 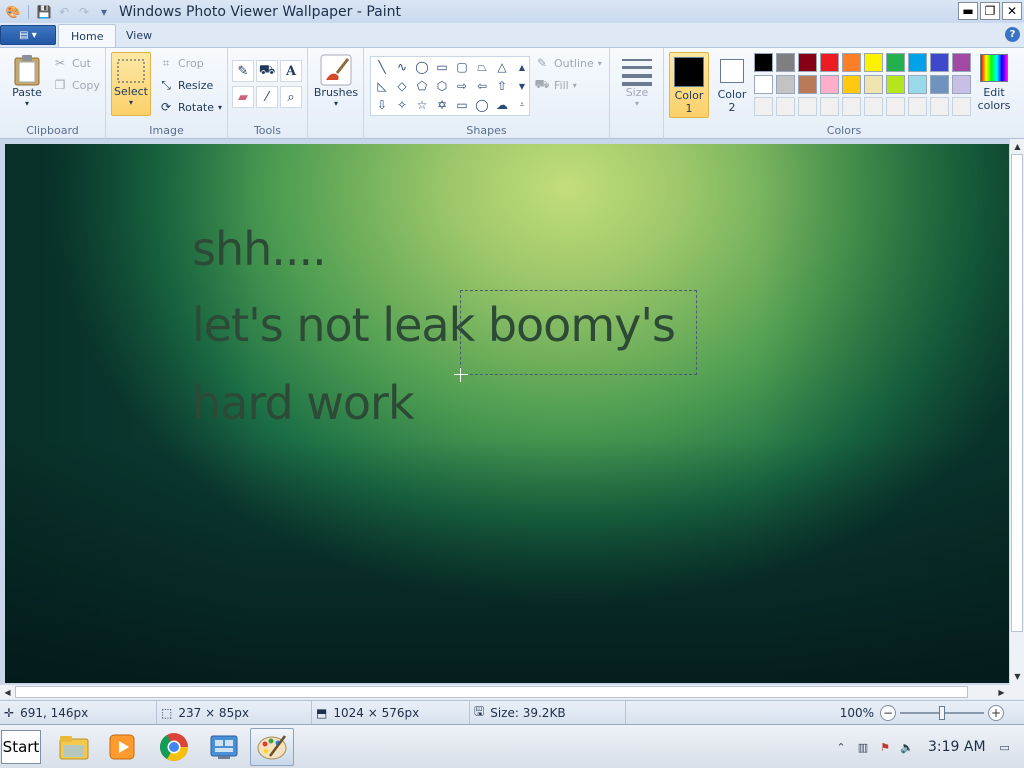 I want to click on line-shape-icon: ╲, so click(x=382, y=67).